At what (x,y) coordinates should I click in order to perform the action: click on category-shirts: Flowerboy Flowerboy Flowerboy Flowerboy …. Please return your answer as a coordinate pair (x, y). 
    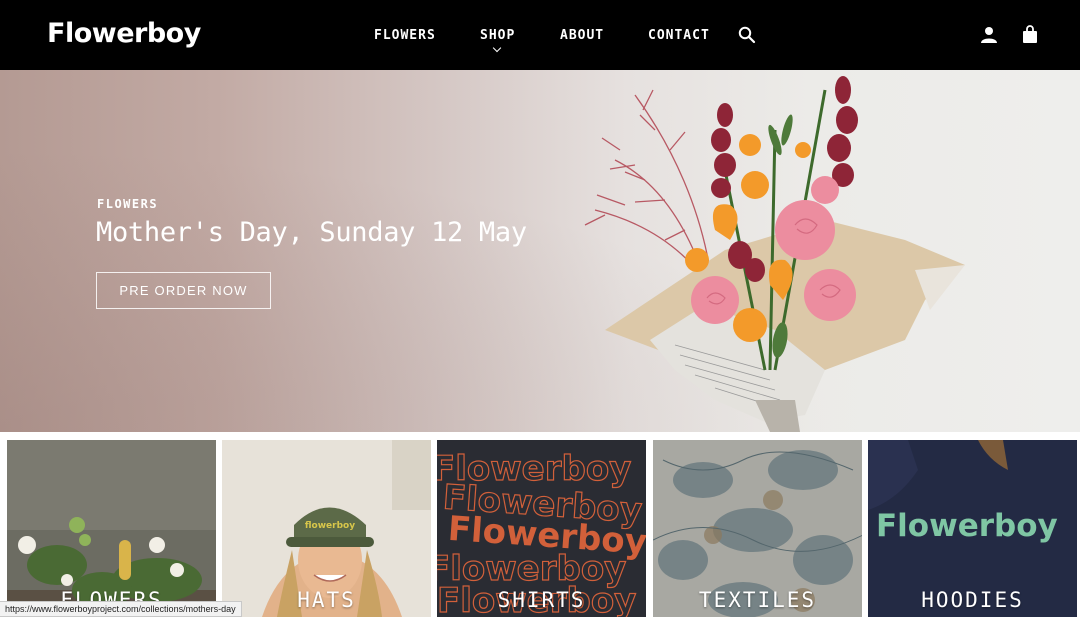
    Looking at the image, I should click on (541, 528).